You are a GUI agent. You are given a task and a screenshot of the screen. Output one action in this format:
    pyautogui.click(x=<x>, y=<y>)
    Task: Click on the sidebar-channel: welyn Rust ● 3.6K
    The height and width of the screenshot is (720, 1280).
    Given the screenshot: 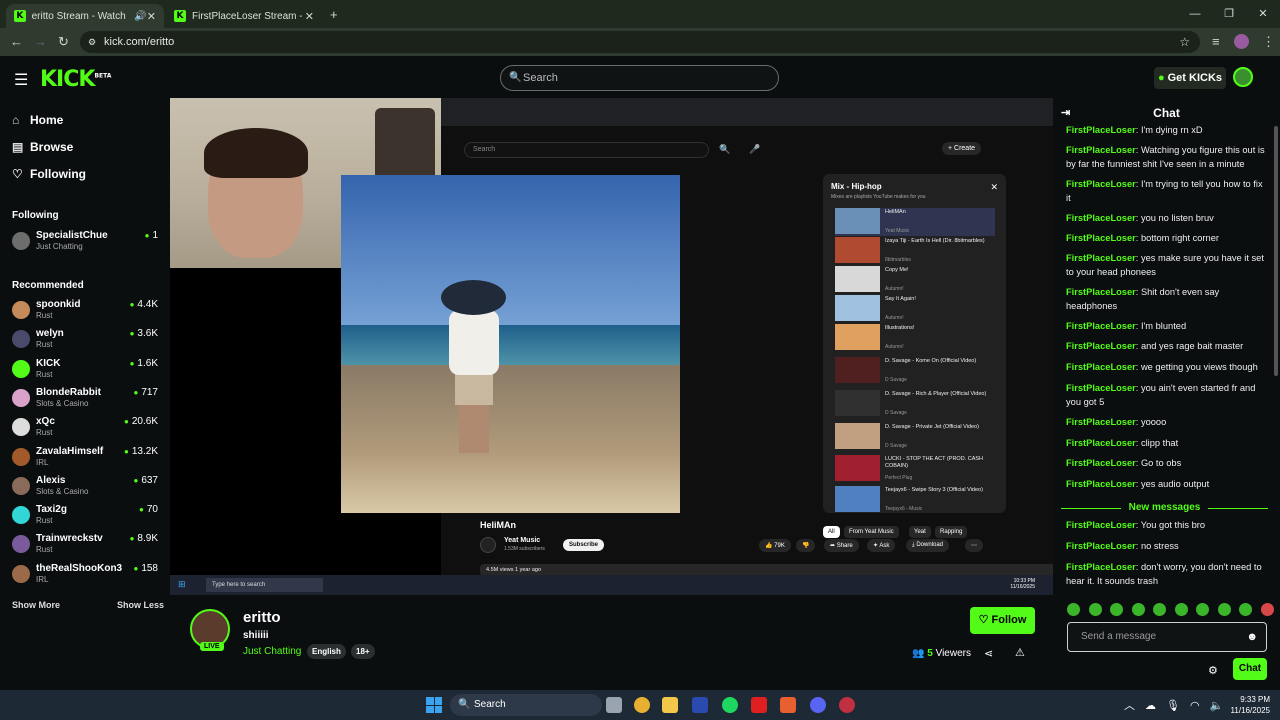 What is the action you would take?
    pyautogui.click(x=87, y=342)
    